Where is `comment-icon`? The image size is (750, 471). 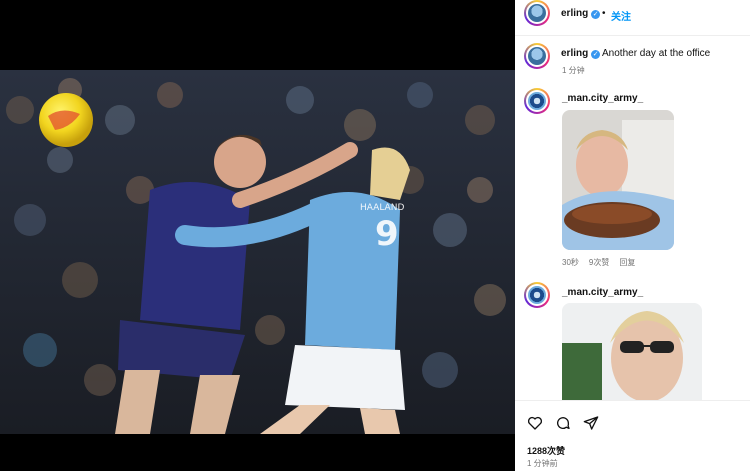 comment-icon is located at coordinates (563, 423).